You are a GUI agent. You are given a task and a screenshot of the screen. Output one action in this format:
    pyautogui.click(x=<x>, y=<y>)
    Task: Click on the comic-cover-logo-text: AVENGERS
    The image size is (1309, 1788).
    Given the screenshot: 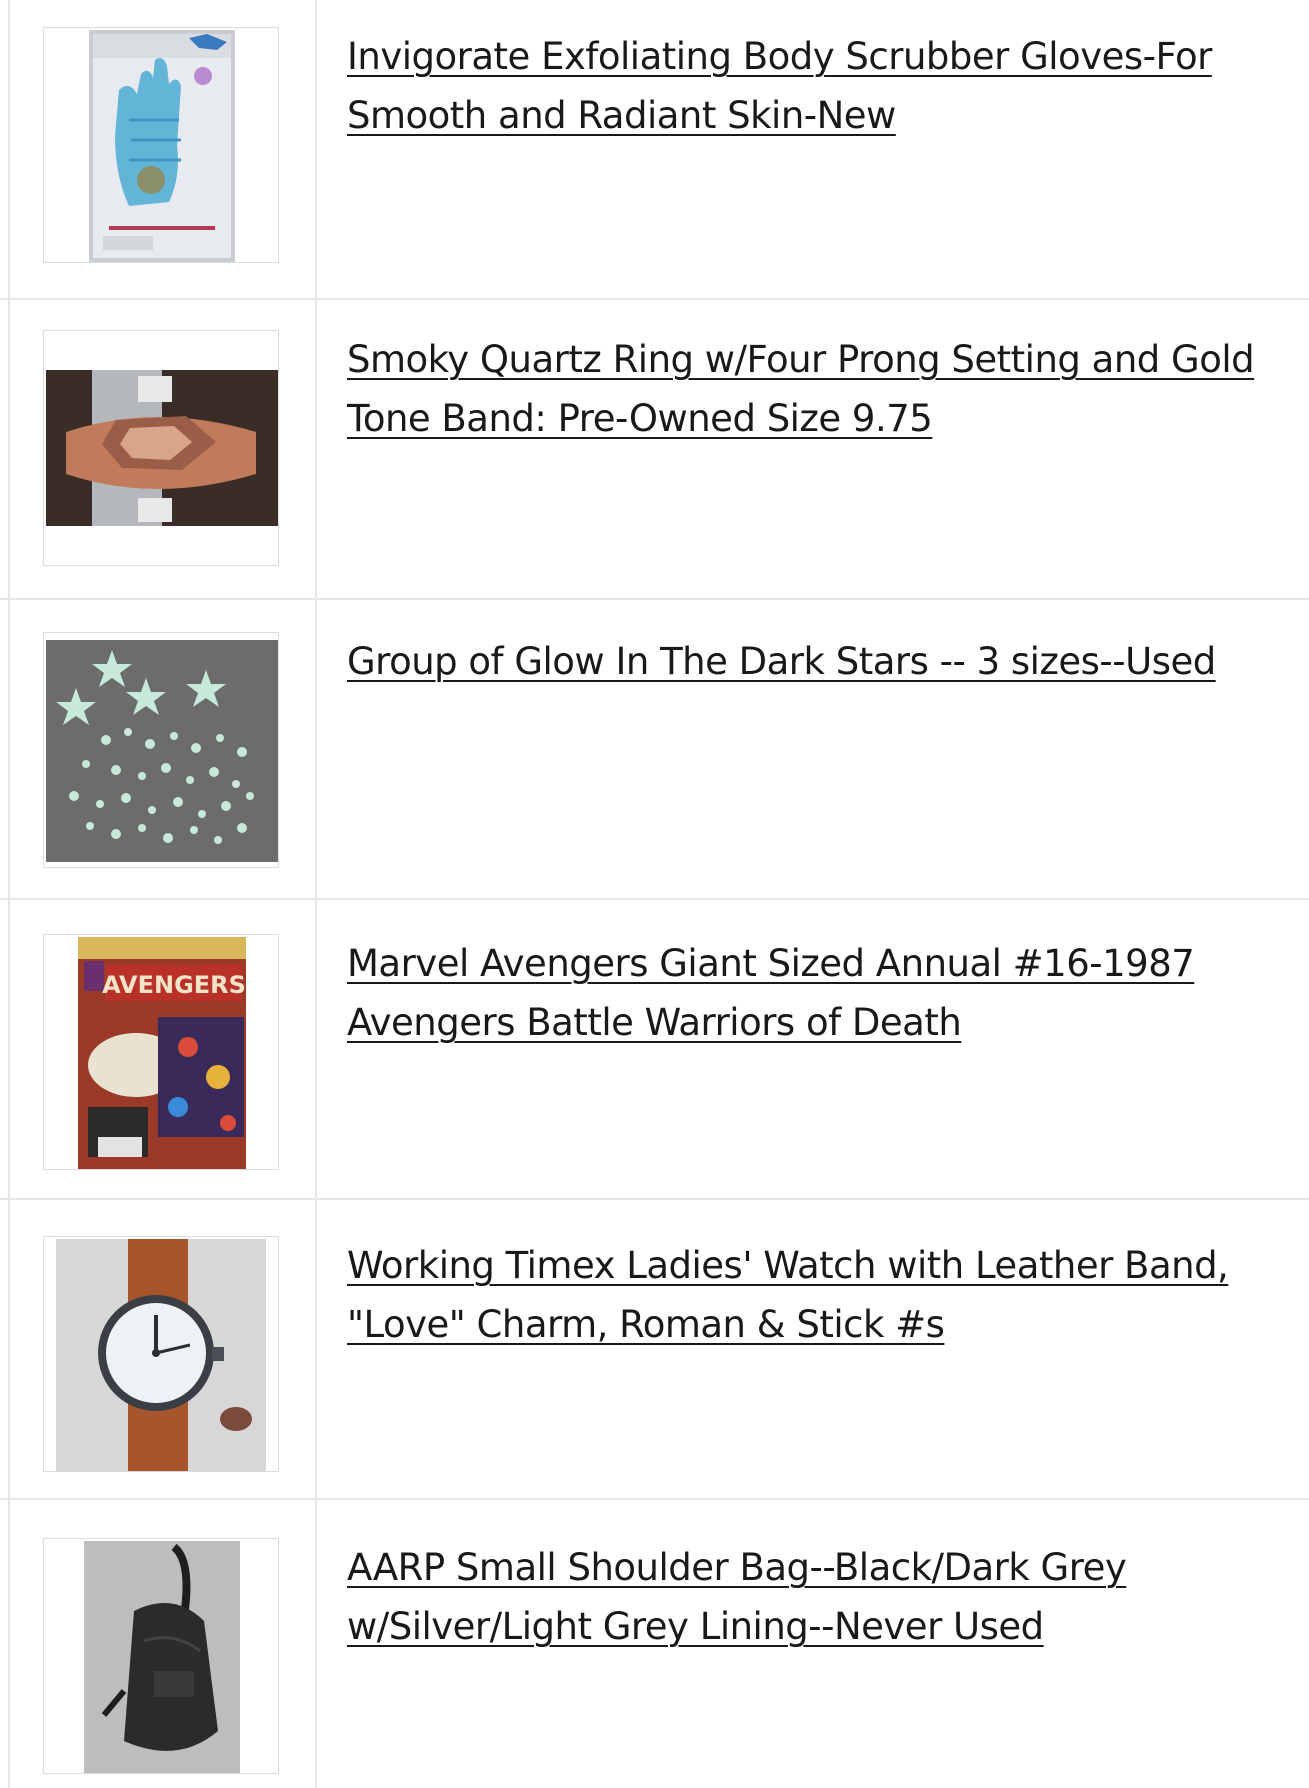 What is the action you would take?
    pyautogui.click(x=174, y=985)
    